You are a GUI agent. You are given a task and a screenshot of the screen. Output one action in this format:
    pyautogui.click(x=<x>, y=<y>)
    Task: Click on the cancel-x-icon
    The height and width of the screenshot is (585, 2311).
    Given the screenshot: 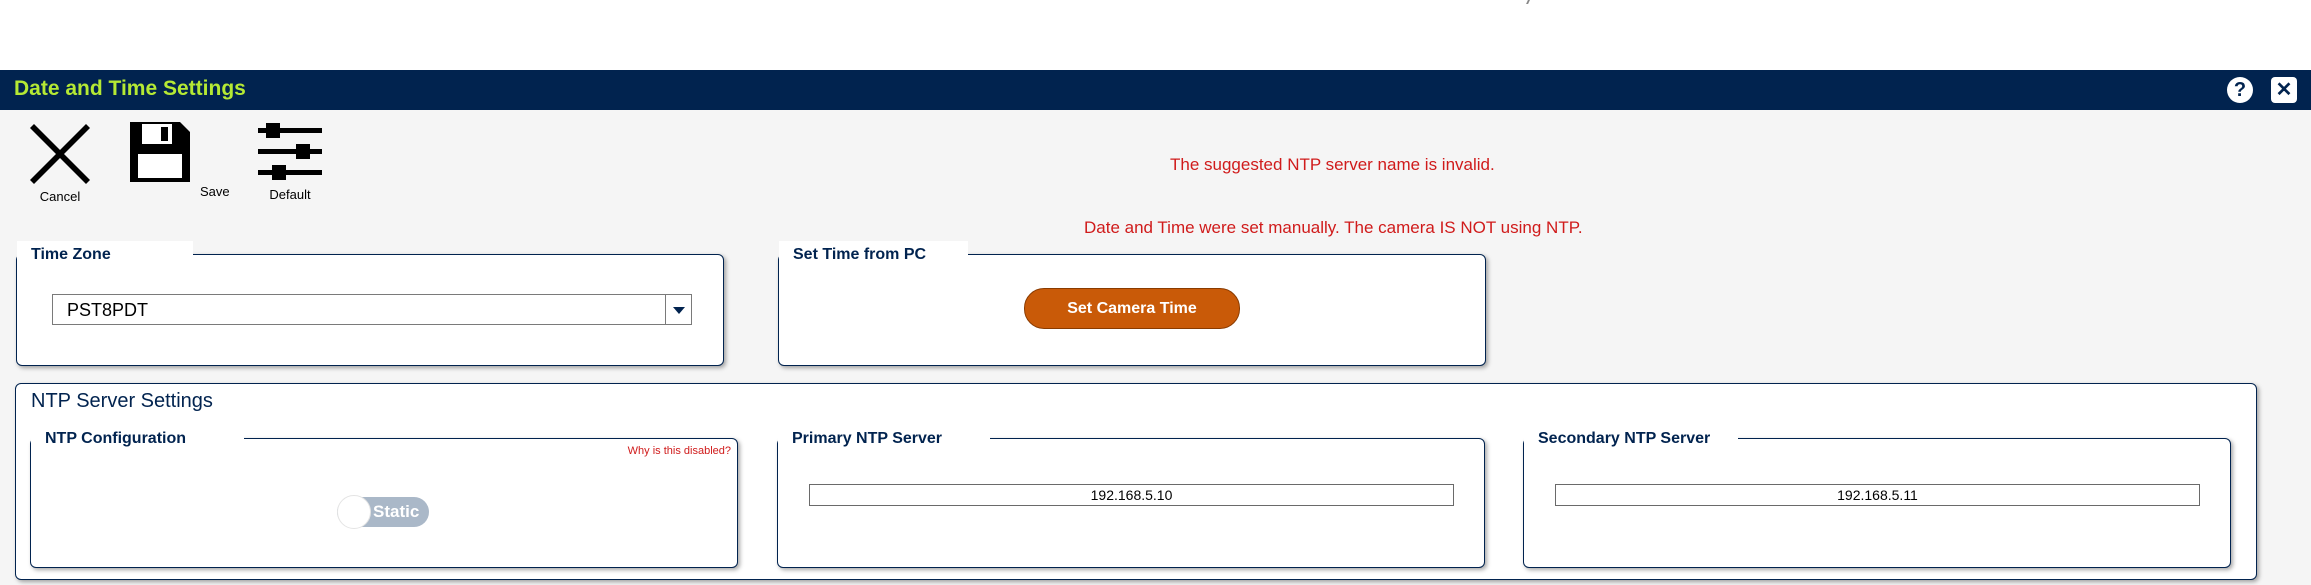 What is the action you would take?
    pyautogui.click(x=60, y=154)
    